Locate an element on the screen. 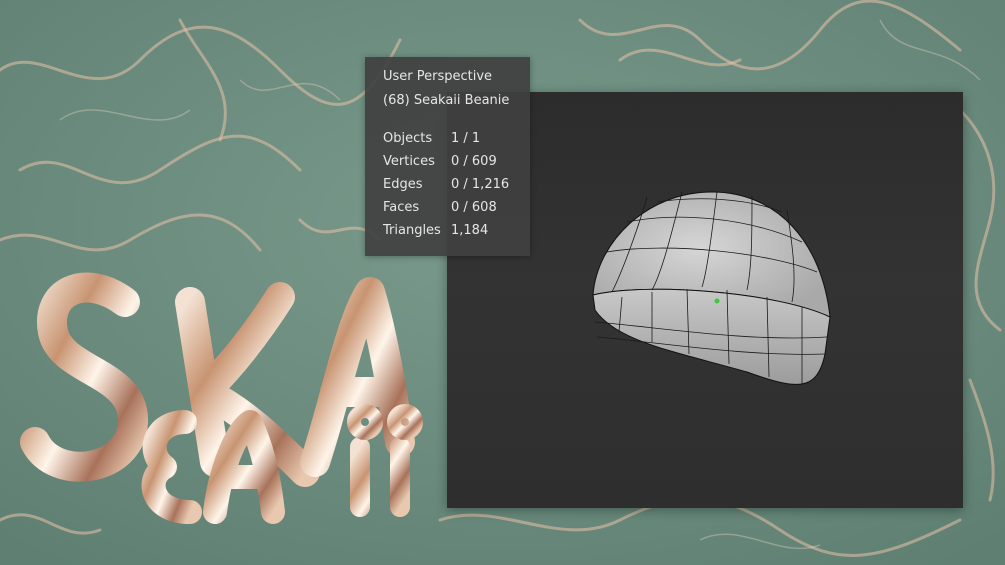 The image size is (1005, 565). stat-value: 0 / 608 is located at coordinates (474, 207).